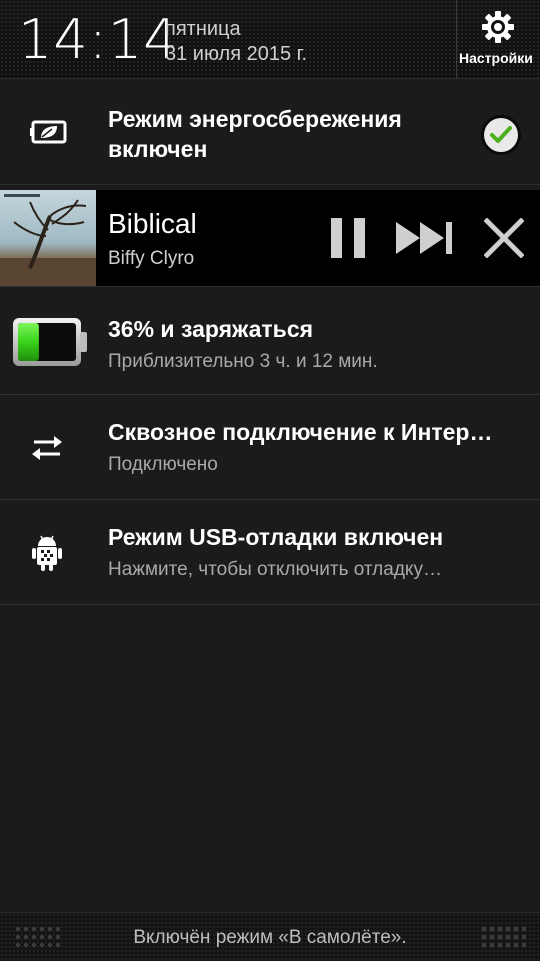 This screenshot has height=961, width=540. What do you see at coordinates (501, 135) in the screenshot?
I see `checkmark-toggle-icon` at bounding box center [501, 135].